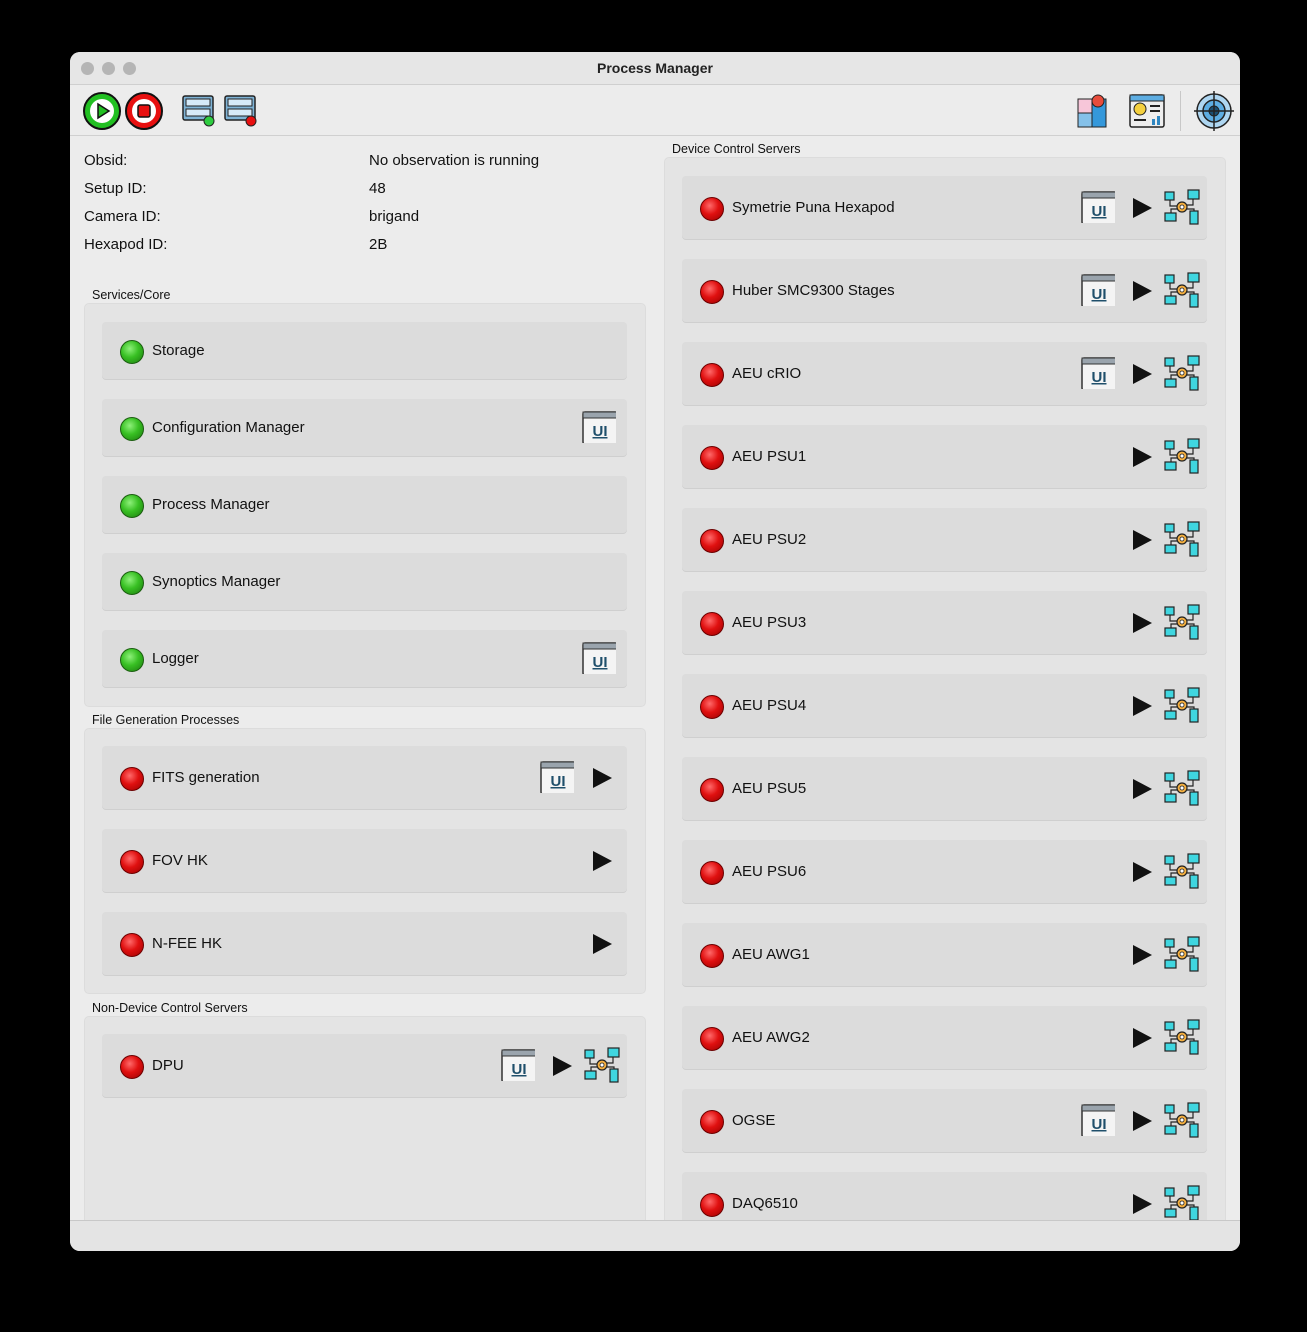 Image resolution: width=1307 pixels, height=1332 pixels. What do you see at coordinates (166, 720) in the screenshot?
I see `filegen-group-label: File Generation Processes` at bounding box center [166, 720].